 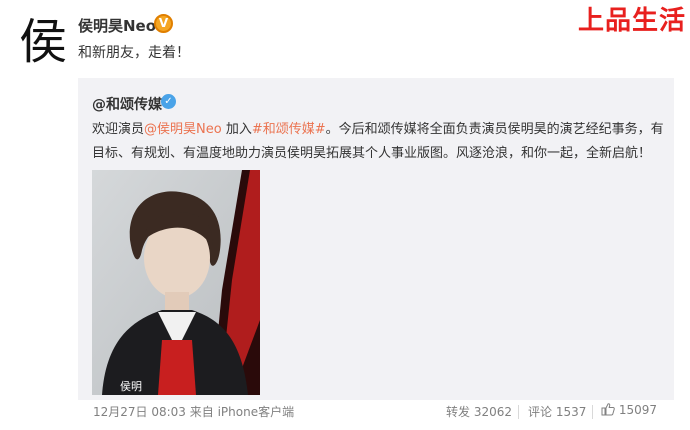 What do you see at coordinates (638, 410) in the screenshot?
I see `like-count: 15097` at bounding box center [638, 410].